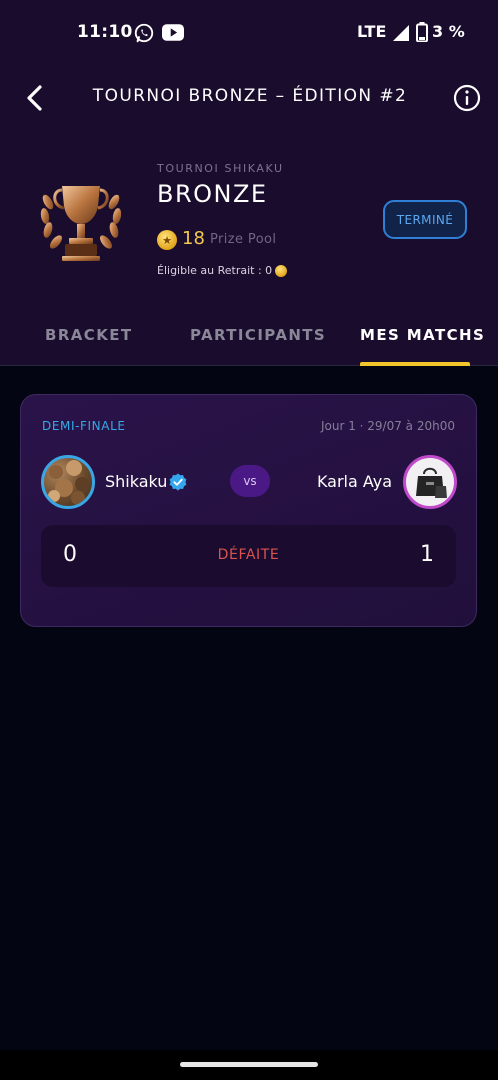  What do you see at coordinates (84, 426) in the screenshot?
I see `match-round: DEMI-FINALE` at bounding box center [84, 426].